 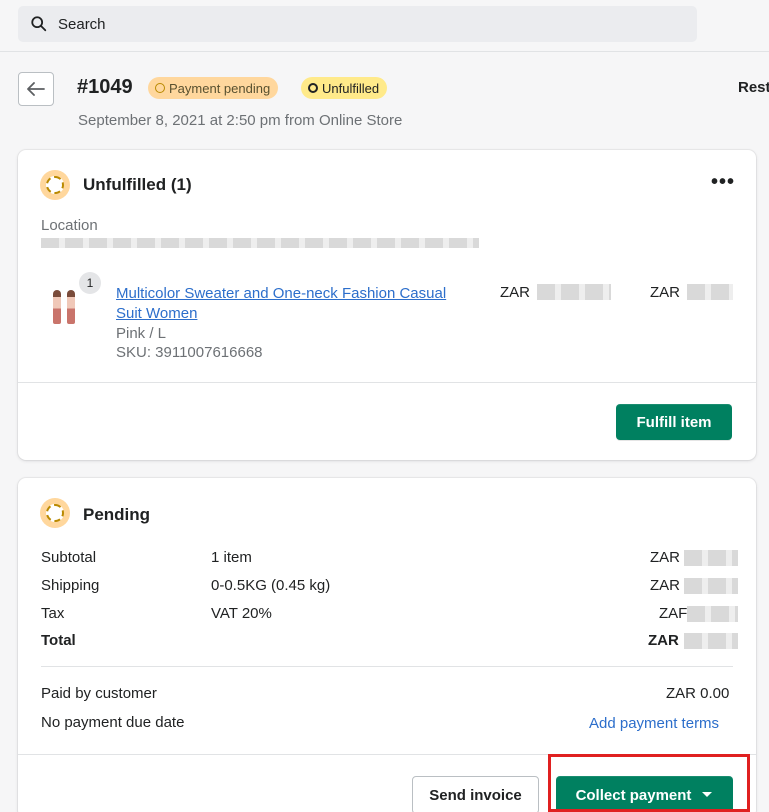 What do you see at coordinates (220, 88) in the screenshot?
I see `payment-status-text: Payment pending` at bounding box center [220, 88].